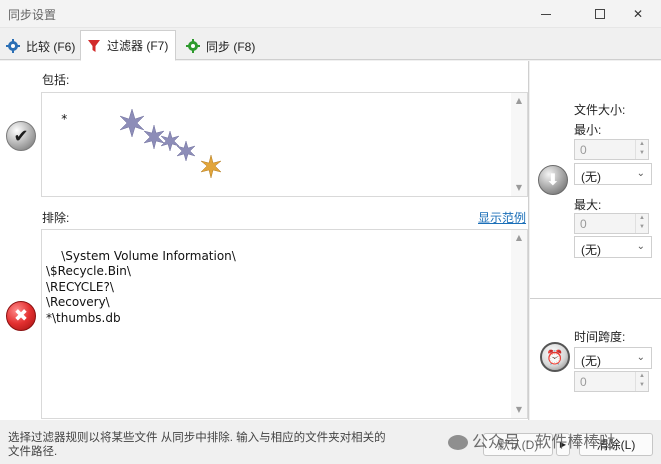 The width and height of the screenshot is (661, 464). What do you see at coordinates (231, 46) in the screenshot?
I see `tab-sync-label: 同步 (F8)` at bounding box center [231, 46].